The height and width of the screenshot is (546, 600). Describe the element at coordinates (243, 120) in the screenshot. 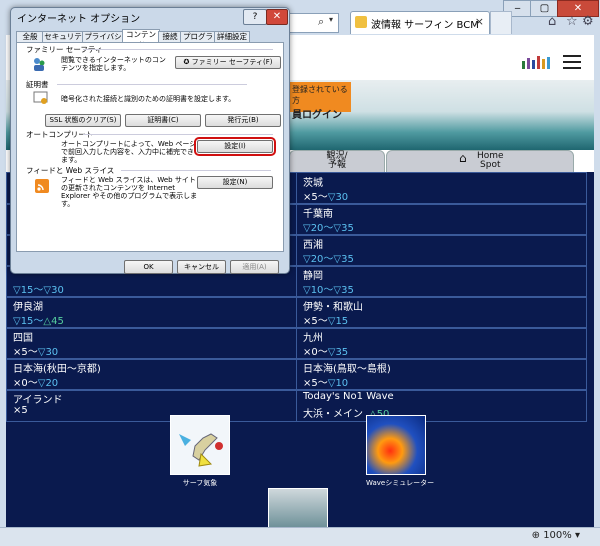

I see `publishers-button: 発行元(B)` at that location.